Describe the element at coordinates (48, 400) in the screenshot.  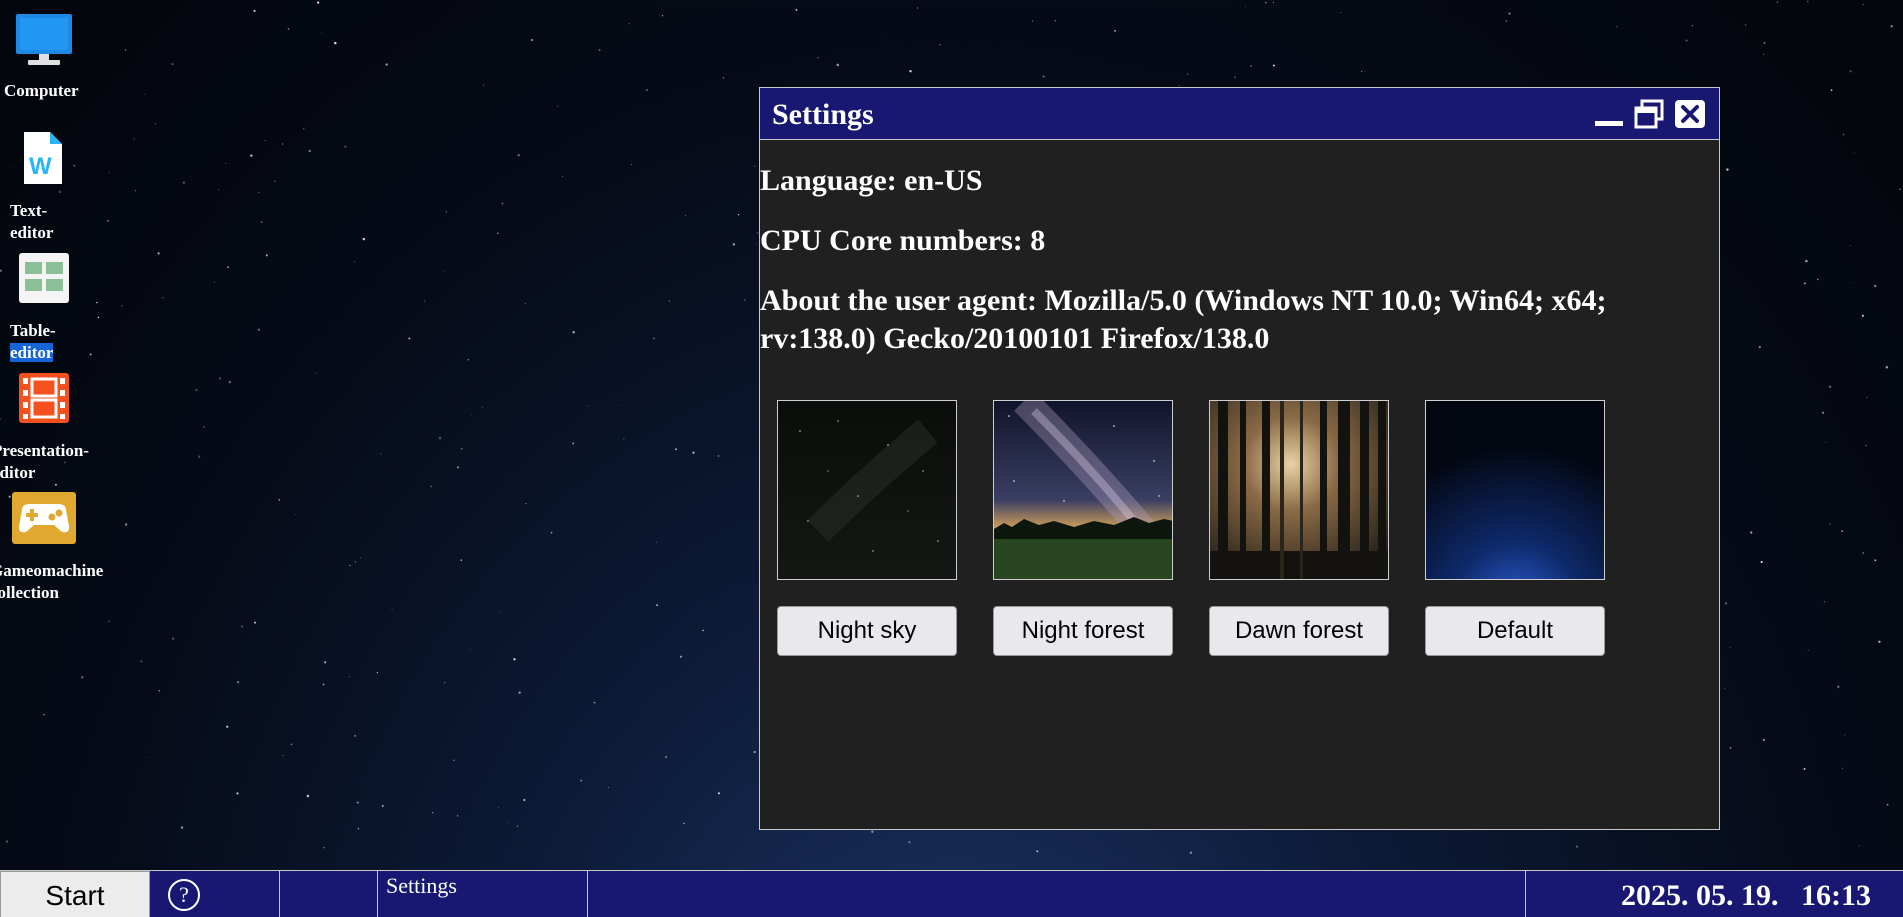
I see `film-strip-icon` at that location.